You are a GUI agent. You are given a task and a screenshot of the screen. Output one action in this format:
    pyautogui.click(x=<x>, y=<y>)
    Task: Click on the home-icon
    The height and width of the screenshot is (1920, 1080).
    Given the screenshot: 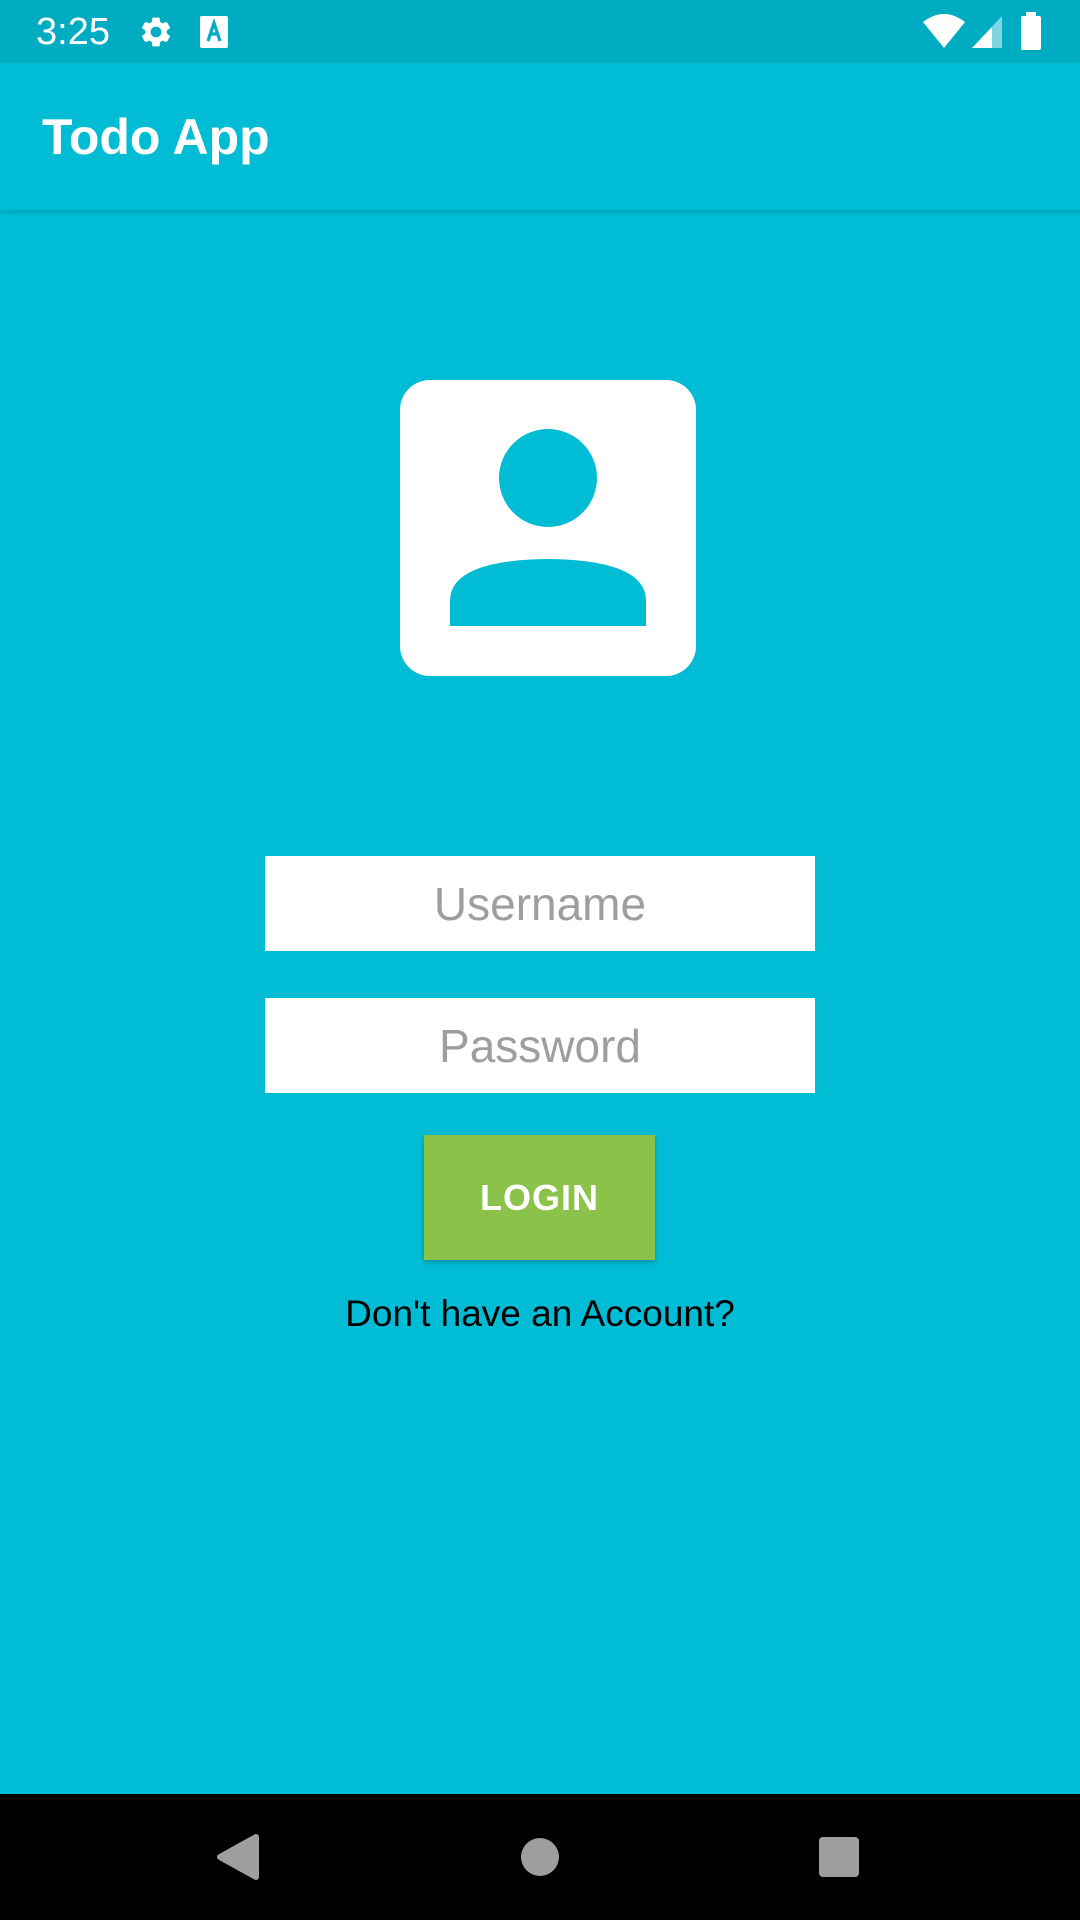 What is the action you would take?
    pyautogui.click(x=540, y=1857)
    